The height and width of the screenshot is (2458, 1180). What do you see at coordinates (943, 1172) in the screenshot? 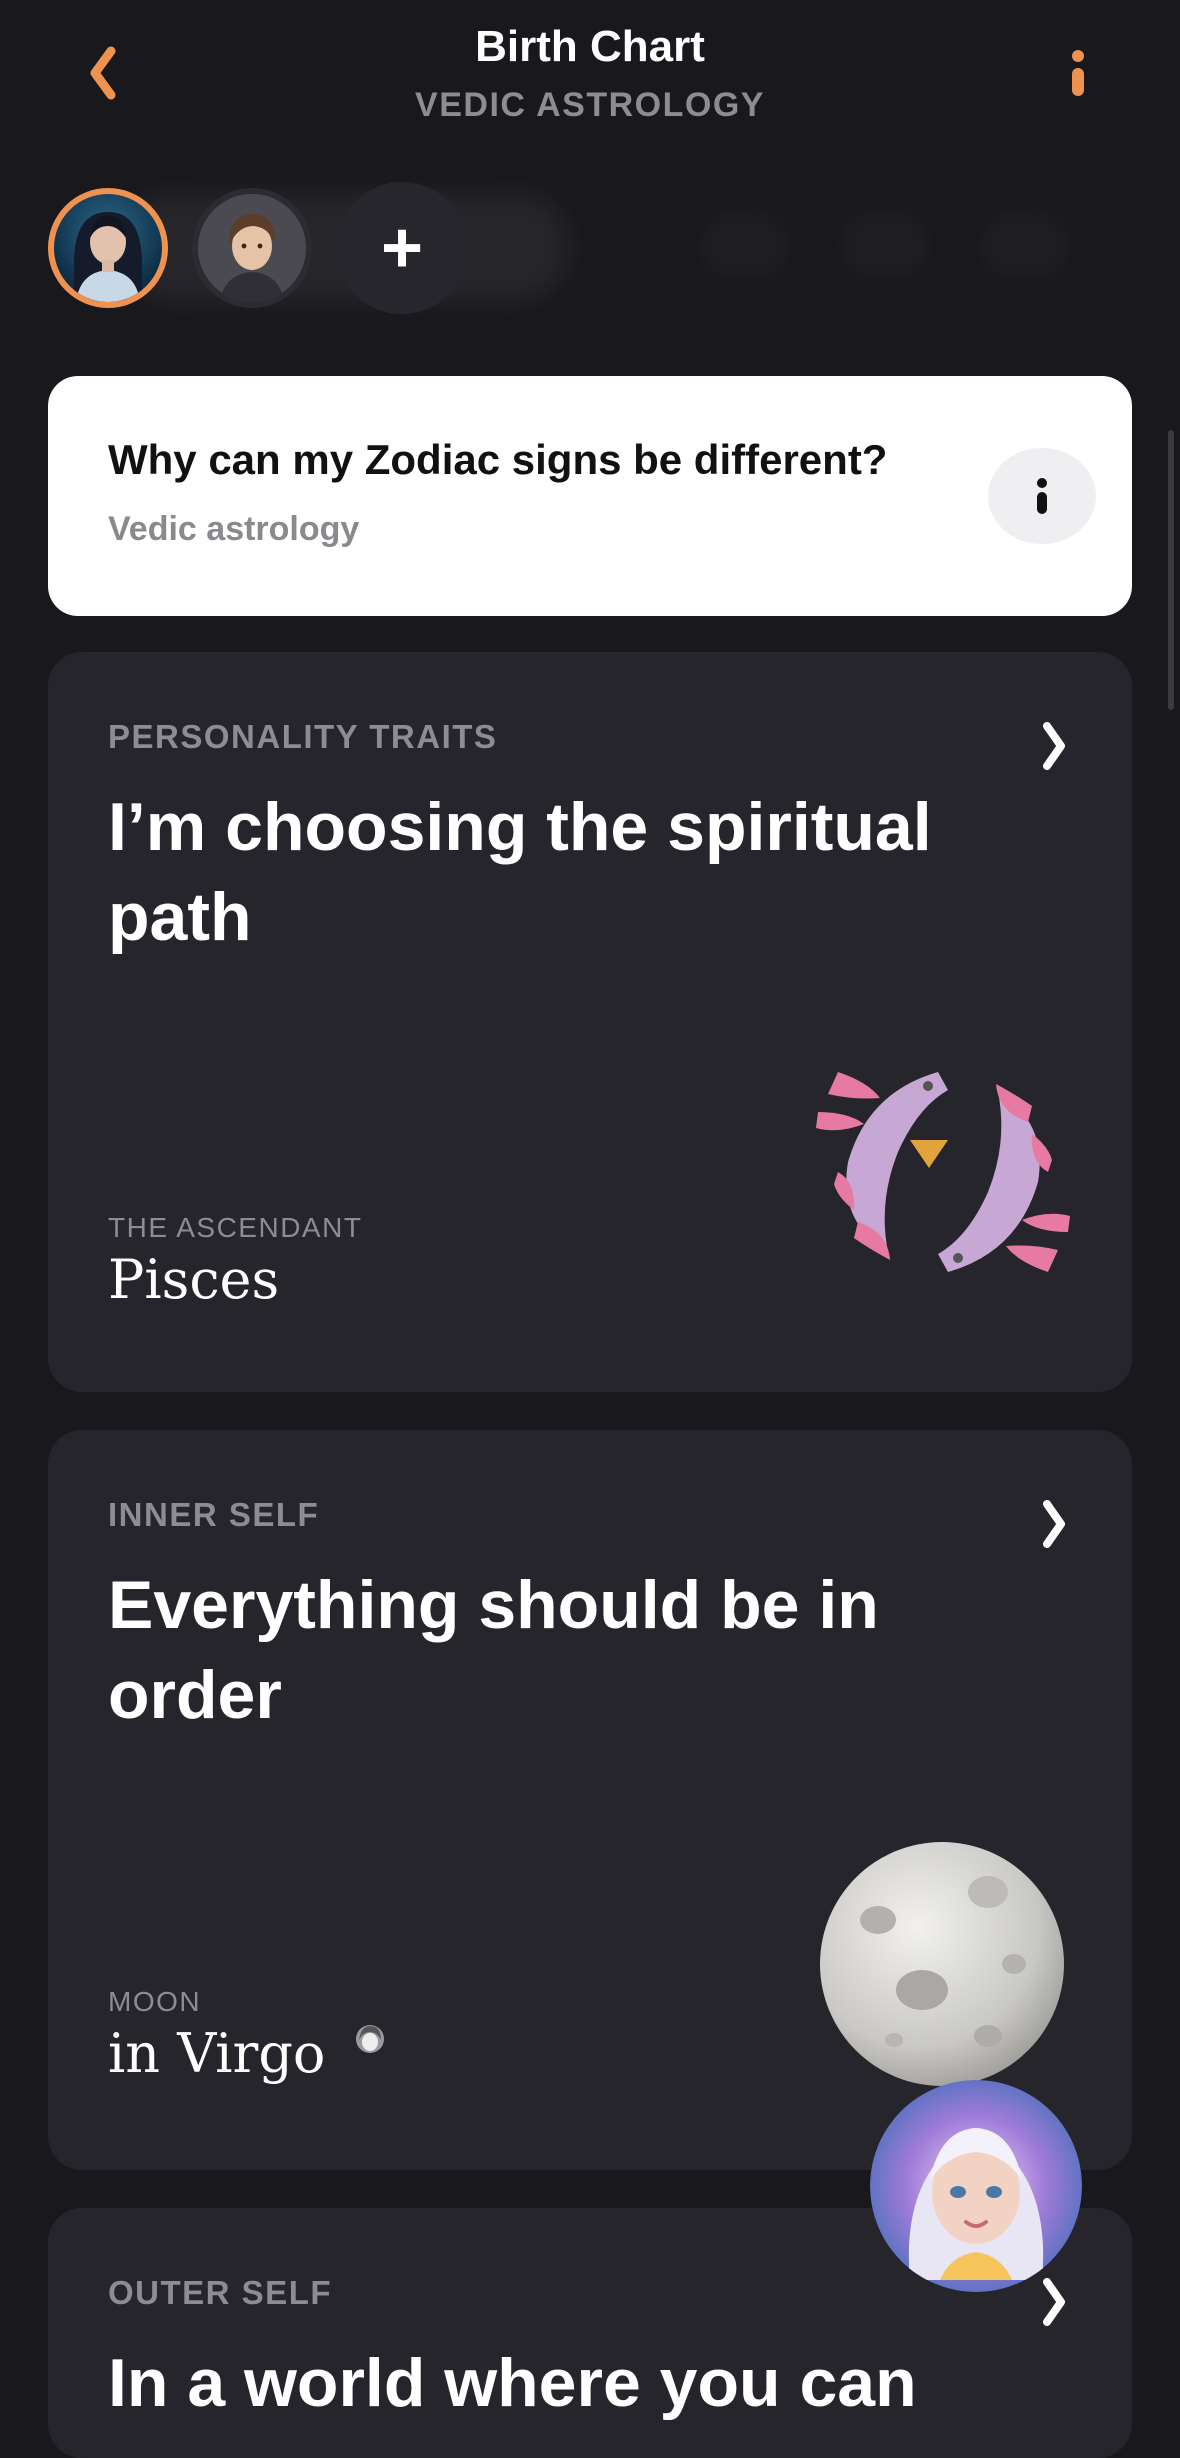
I see `pisces-icon` at bounding box center [943, 1172].